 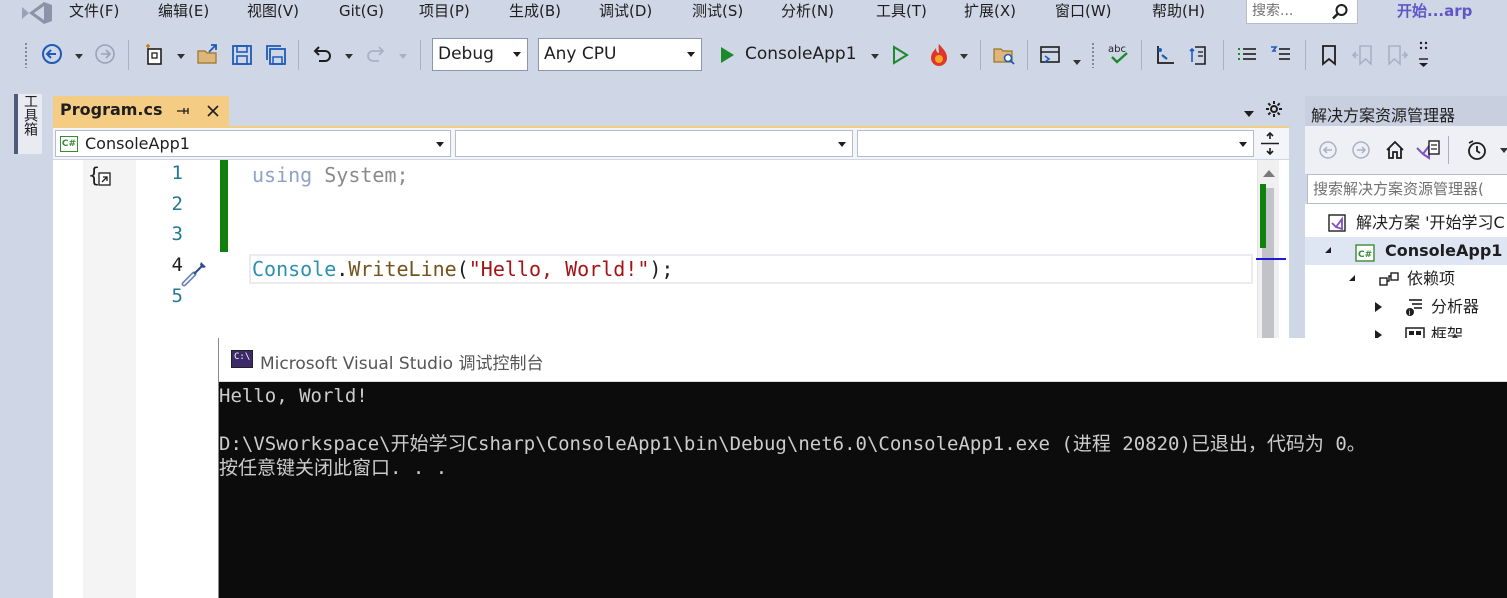 I want to click on redo-icon, so click(x=376, y=55).